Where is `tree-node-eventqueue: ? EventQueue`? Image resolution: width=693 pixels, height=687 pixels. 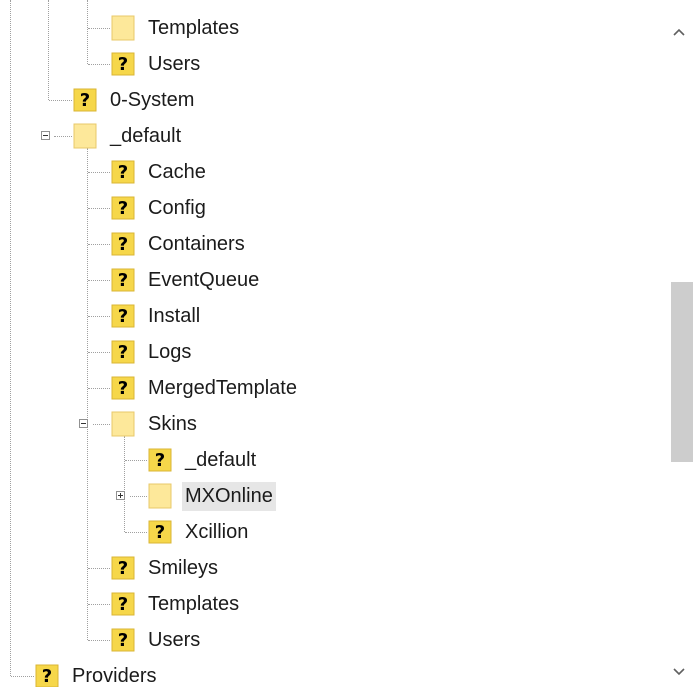
tree-node-eventqueue: ? EventQueue is located at coordinates (186, 280).